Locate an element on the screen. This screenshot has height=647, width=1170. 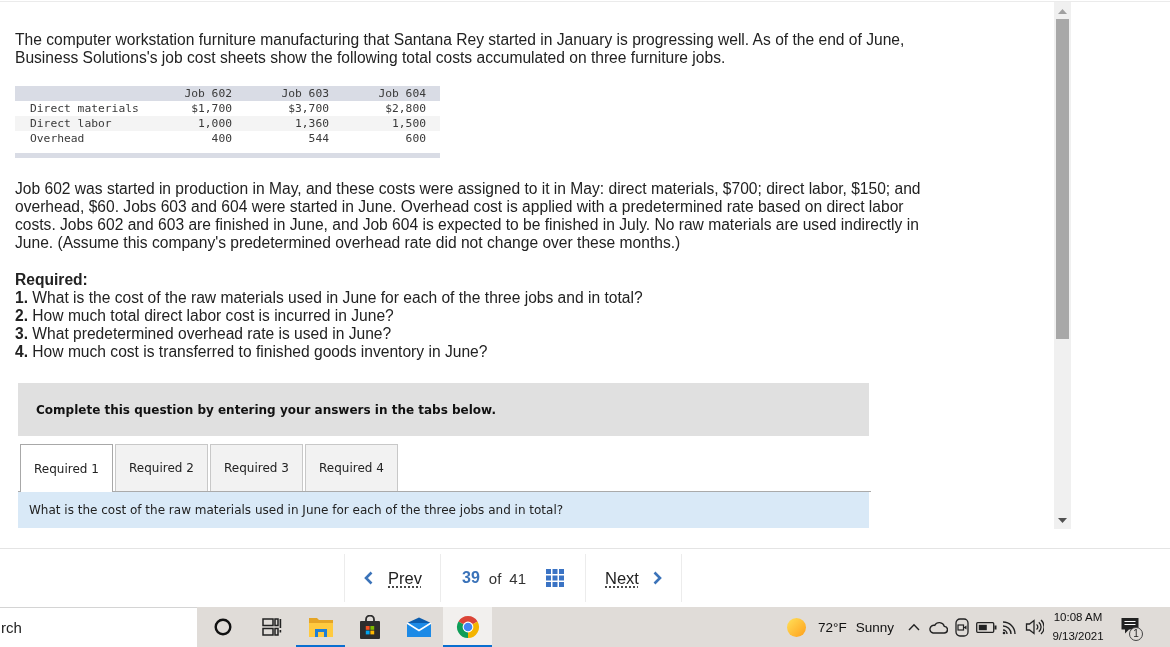
table-cell: 1,500 is located at coordinates (409, 123).